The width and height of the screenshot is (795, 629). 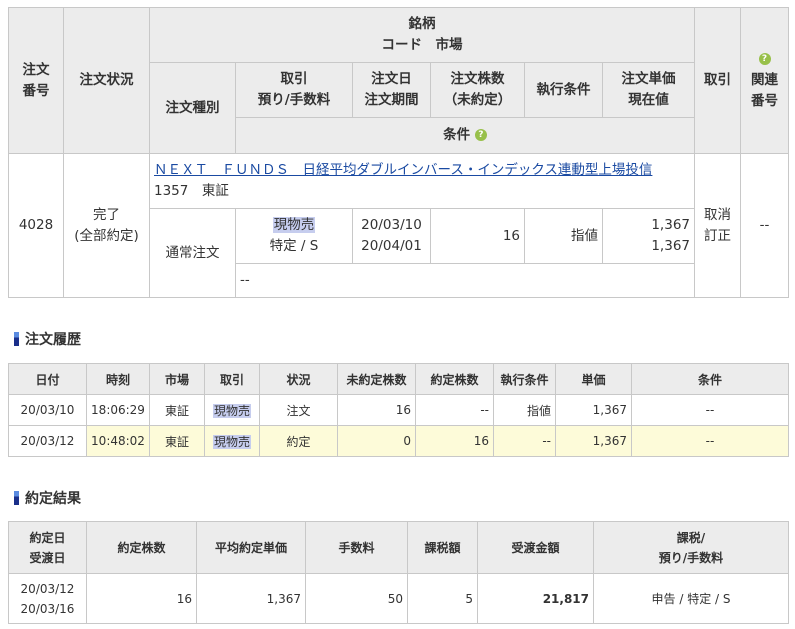 What do you see at coordinates (47, 537) in the screenshot?
I see `exec-col-date-line1: 約定日` at bounding box center [47, 537].